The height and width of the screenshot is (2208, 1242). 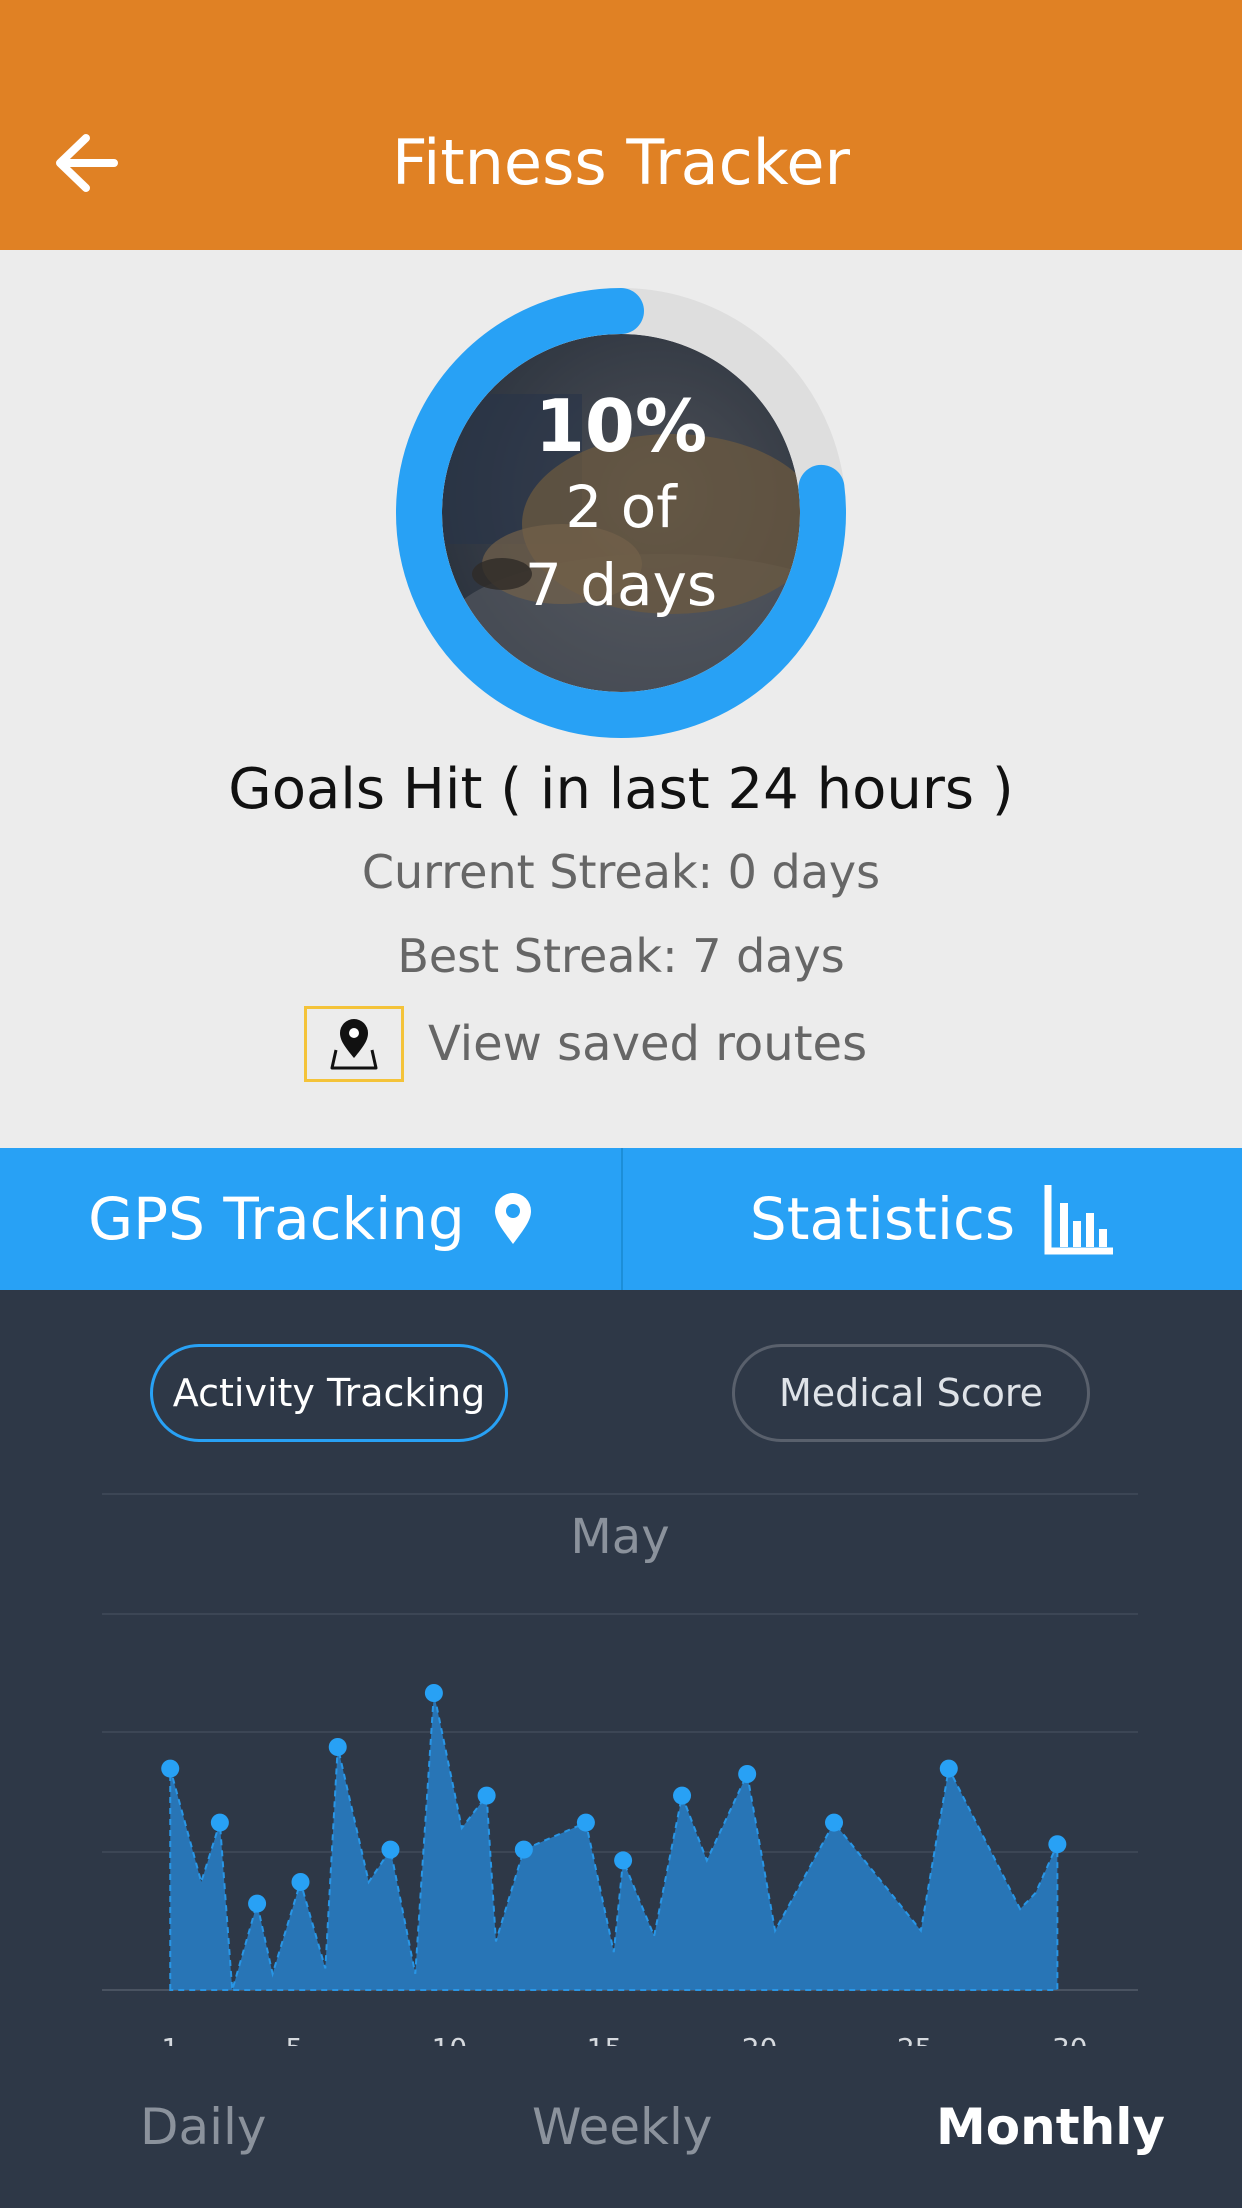 I want to click on x-tick-label: 5, so click(x=294, y=2039).